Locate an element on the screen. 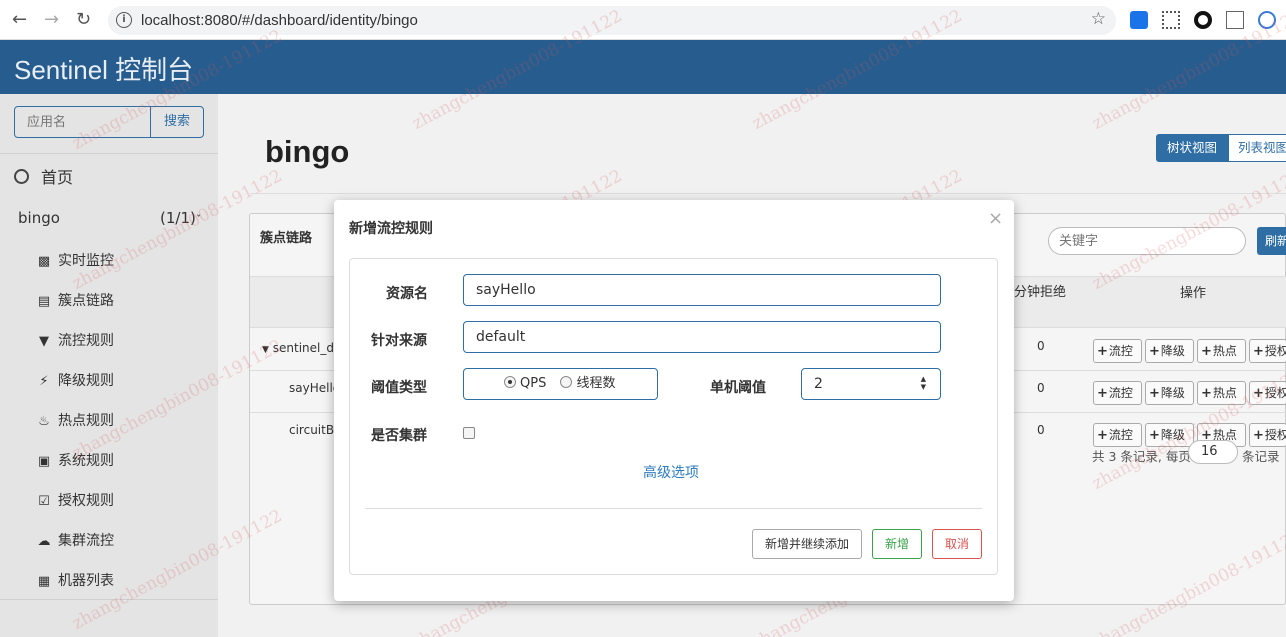 The width and height of the screenshot is (1286, 637). extension-icon is located at coordinates (1139, 20).